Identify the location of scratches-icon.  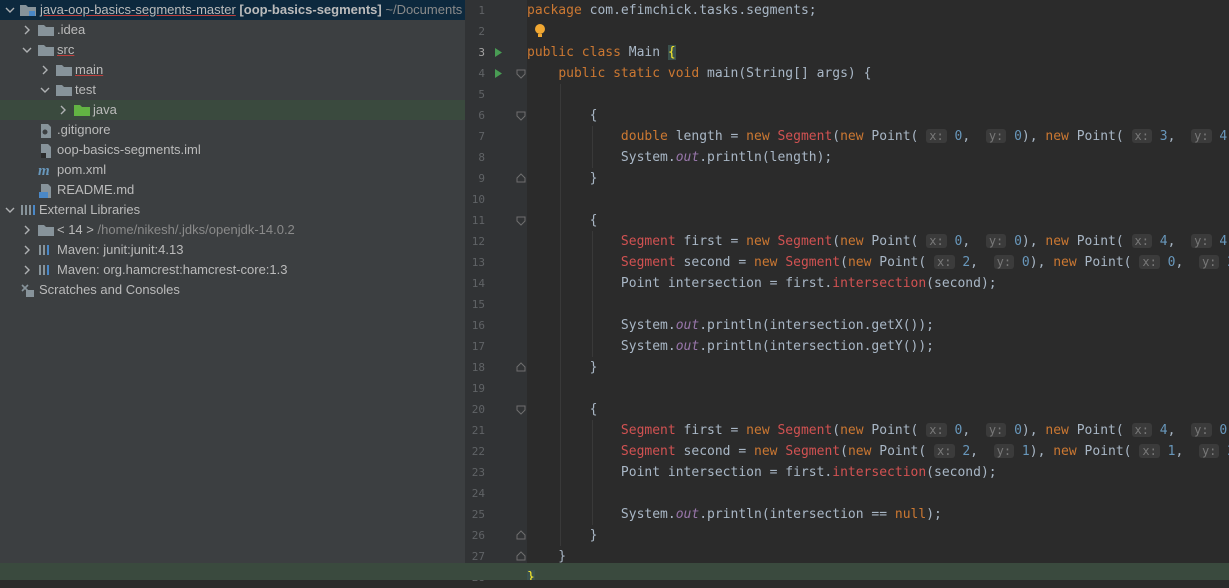
(28, 290).